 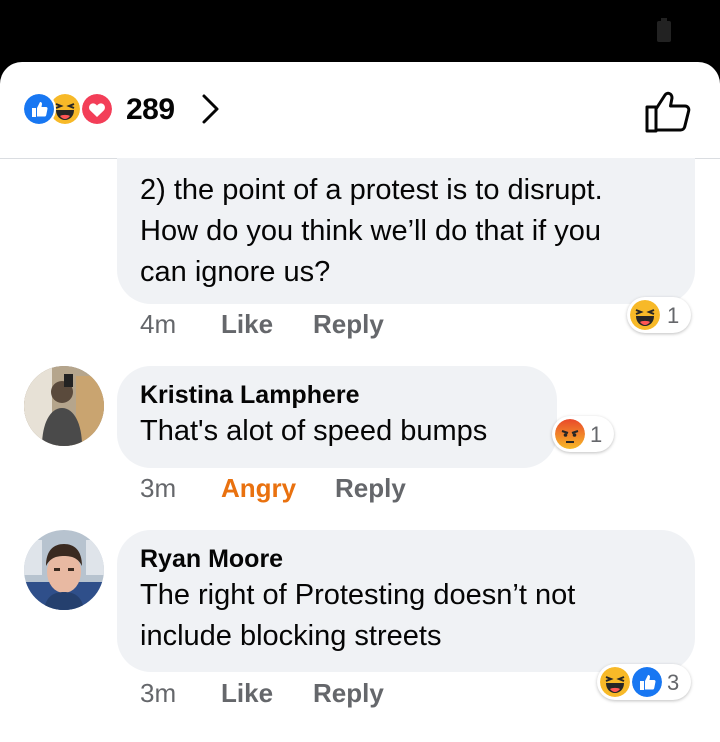 I want to click on comment-text-line: can ignore us?, so click(x=235, y=272).